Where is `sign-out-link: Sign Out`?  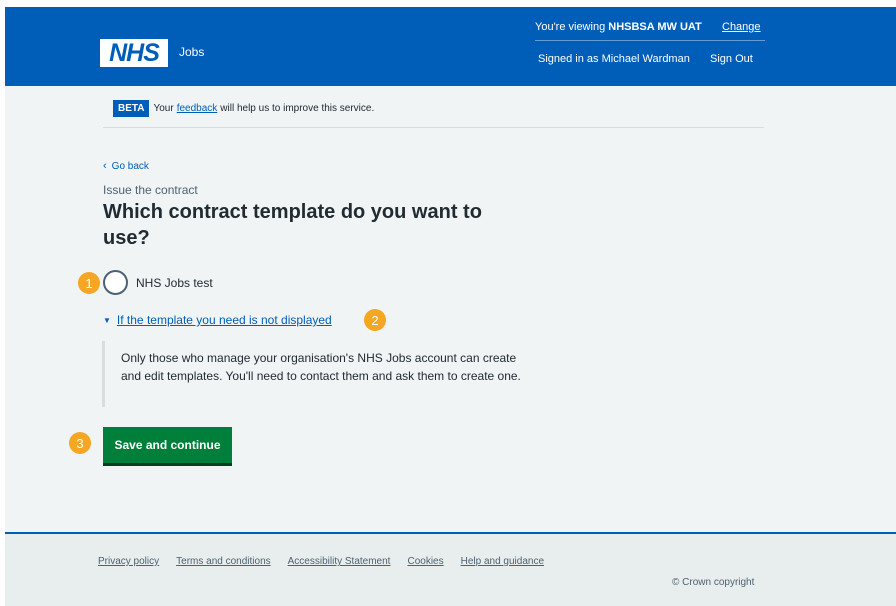
sign-out-link: Sign Out is located at coordinates (731, 59).